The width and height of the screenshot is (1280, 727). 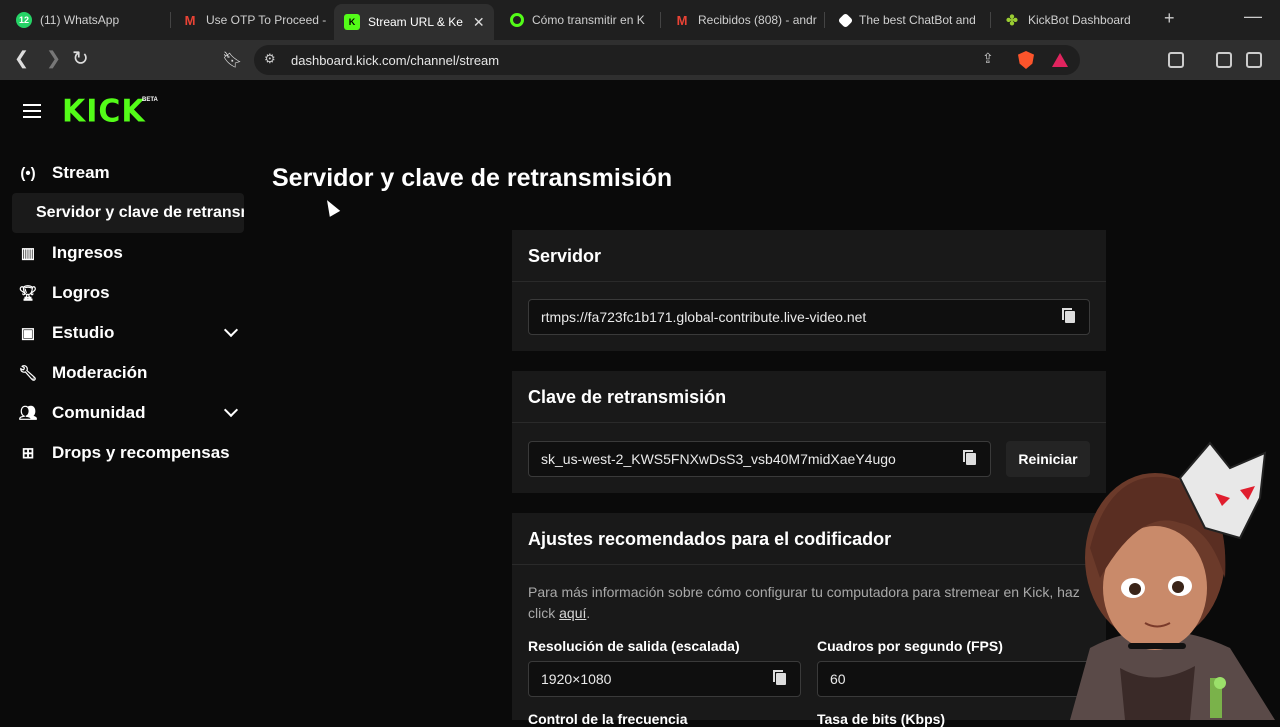 What do you see at coordinates (81, 172) in the screenshot?
I see `sidebar-item-label: Stream` at bounding box center [81, 172].